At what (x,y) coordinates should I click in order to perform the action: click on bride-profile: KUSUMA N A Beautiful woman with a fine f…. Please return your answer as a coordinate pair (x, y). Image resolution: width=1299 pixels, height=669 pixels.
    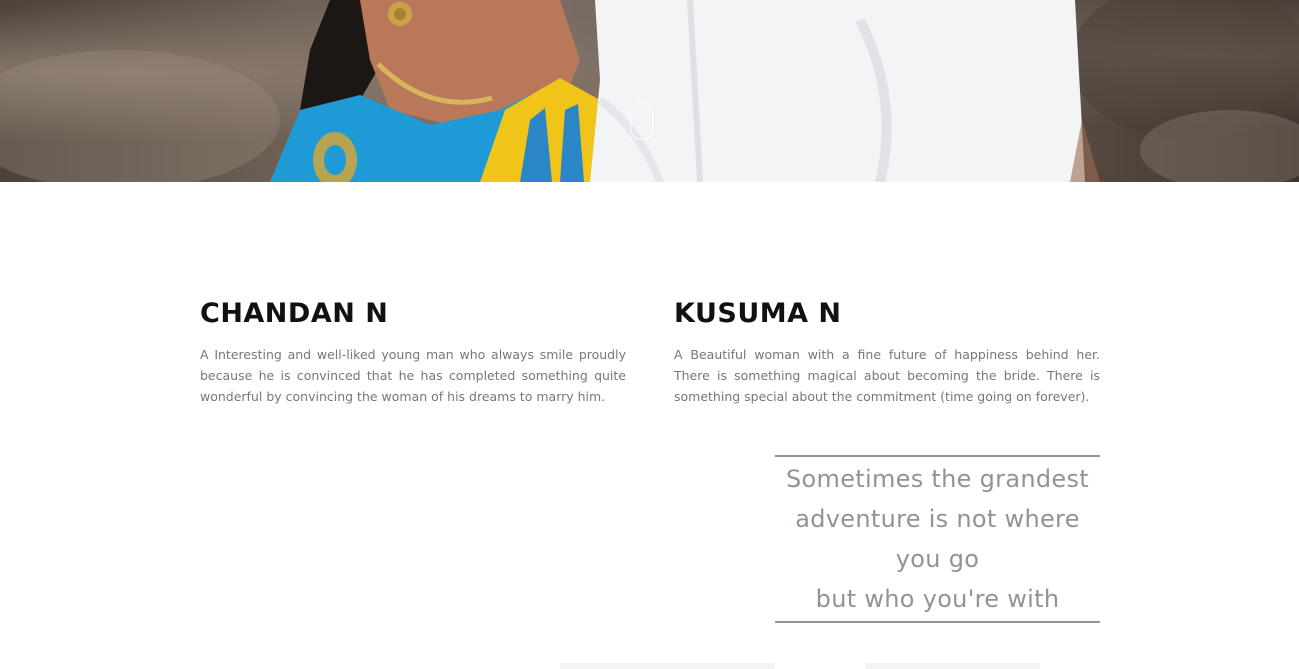
    Looking at the image, I should click on (887, 352).